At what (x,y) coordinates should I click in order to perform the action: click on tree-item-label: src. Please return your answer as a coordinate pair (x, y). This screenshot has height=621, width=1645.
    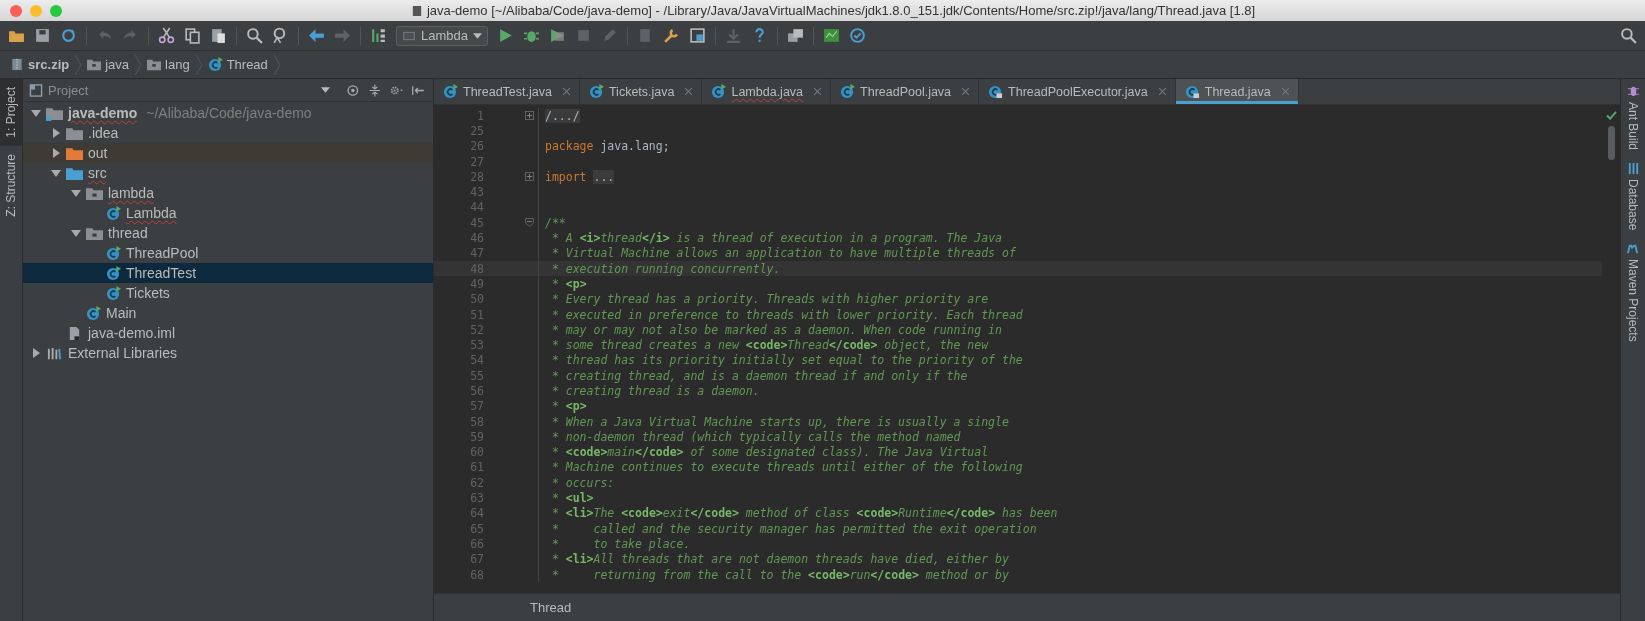
    Looking at the image, I should click on (97, 173).